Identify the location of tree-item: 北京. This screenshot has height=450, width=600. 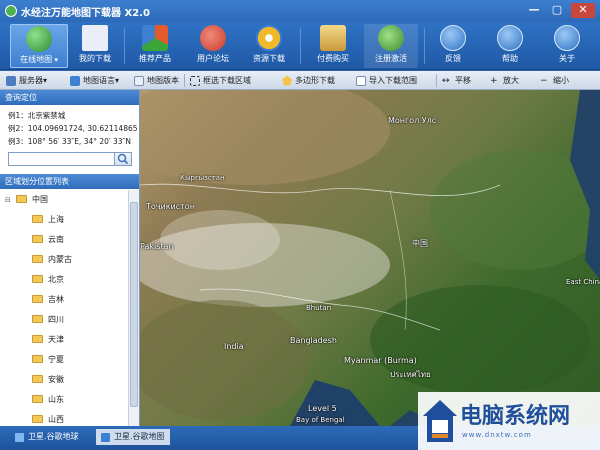
(64, 280).